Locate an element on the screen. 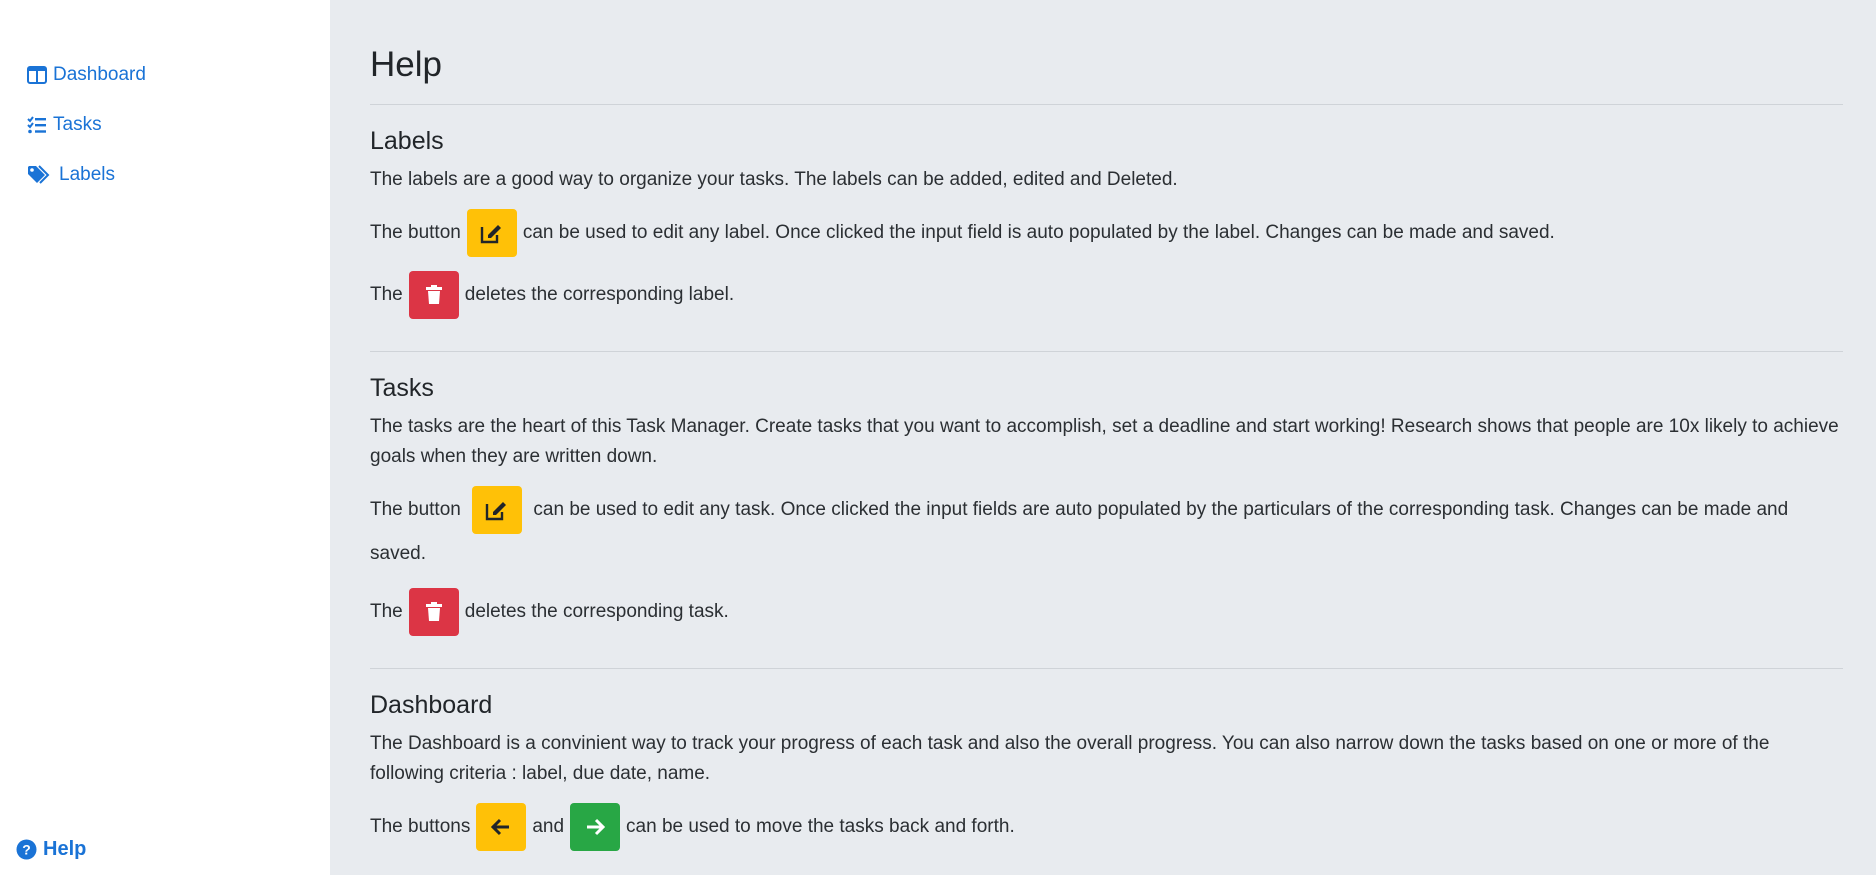 The image size is (1876, 875). sidebar-item-label: Labels is located at coordinates (87, 174).